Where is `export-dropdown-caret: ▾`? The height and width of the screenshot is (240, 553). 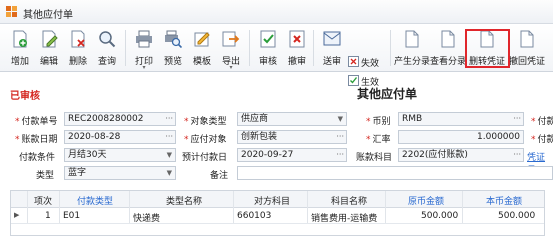 export-dropdown-caret: ▾ is located at coordinates (231, 67).